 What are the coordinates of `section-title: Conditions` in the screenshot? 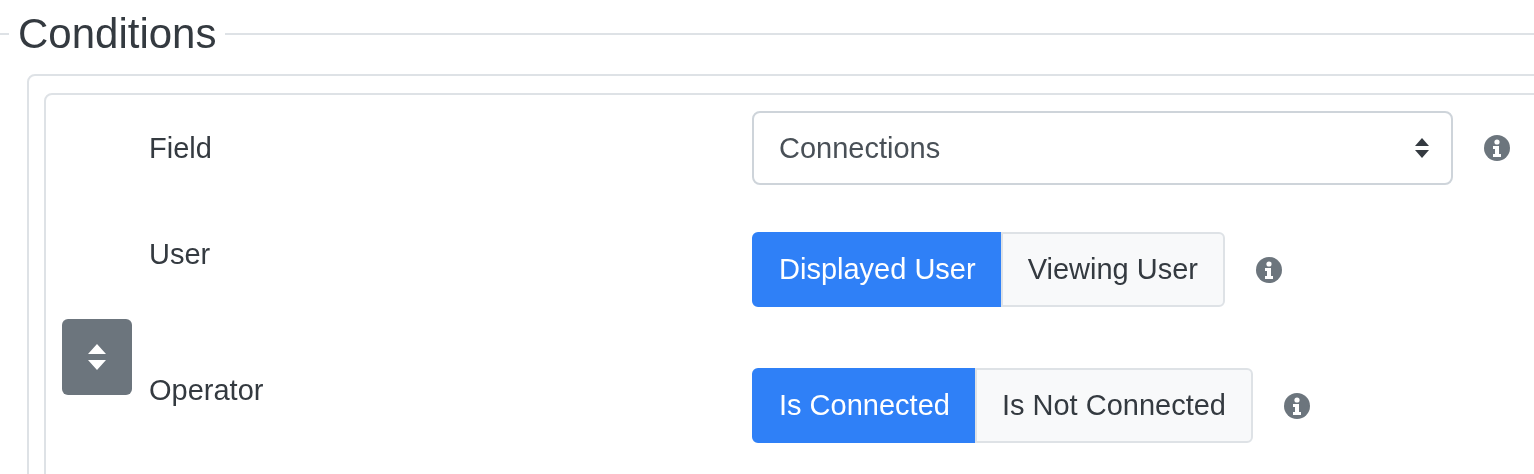 It's located at (117, 34).